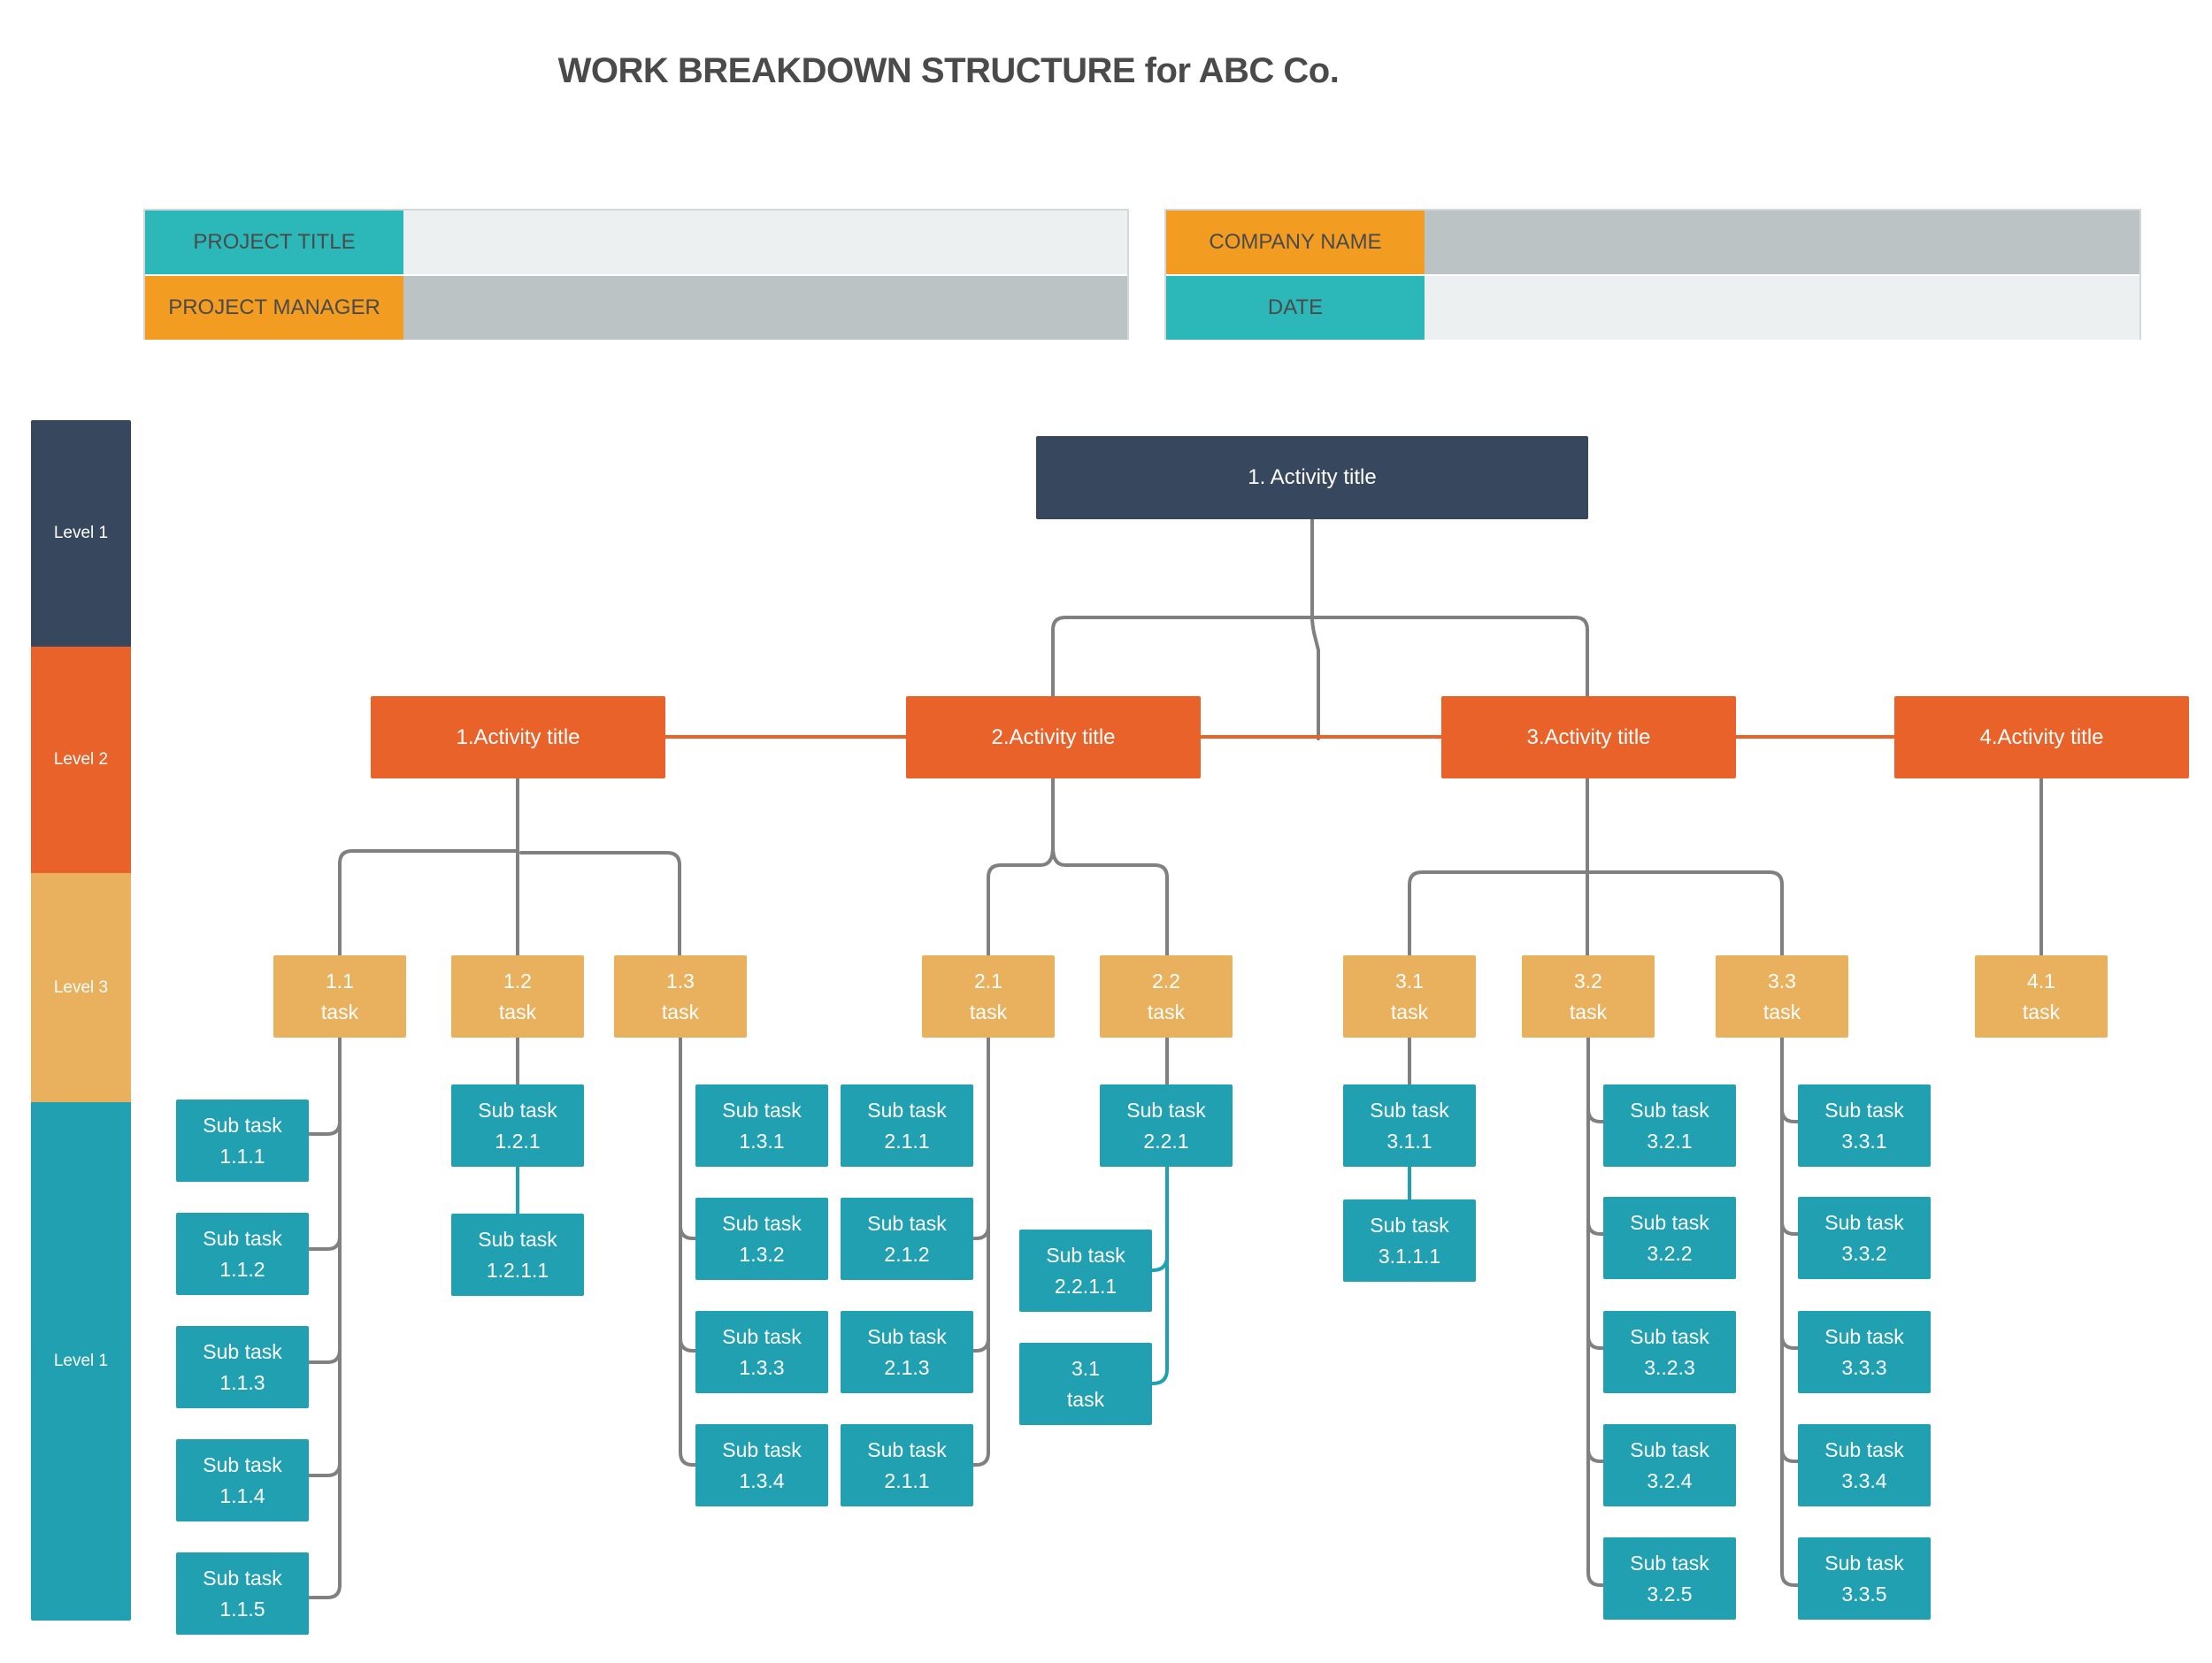  I want to click on activity-node-3: 3.Activity title, so click(1589, 737).